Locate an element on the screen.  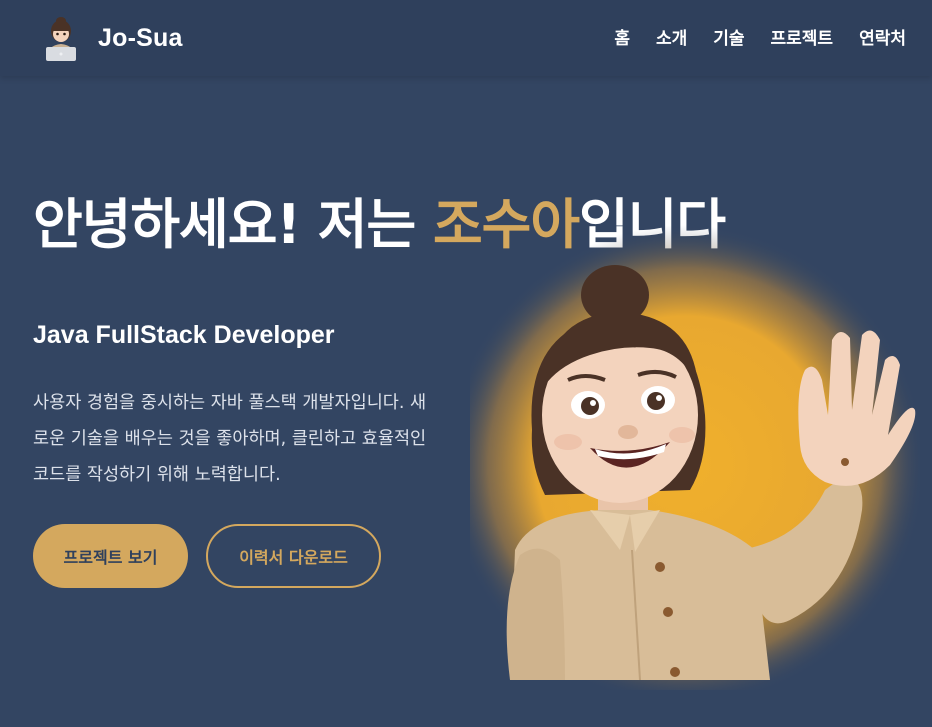
brand-name: Jo-Sua is located at coordinates (140, 37).